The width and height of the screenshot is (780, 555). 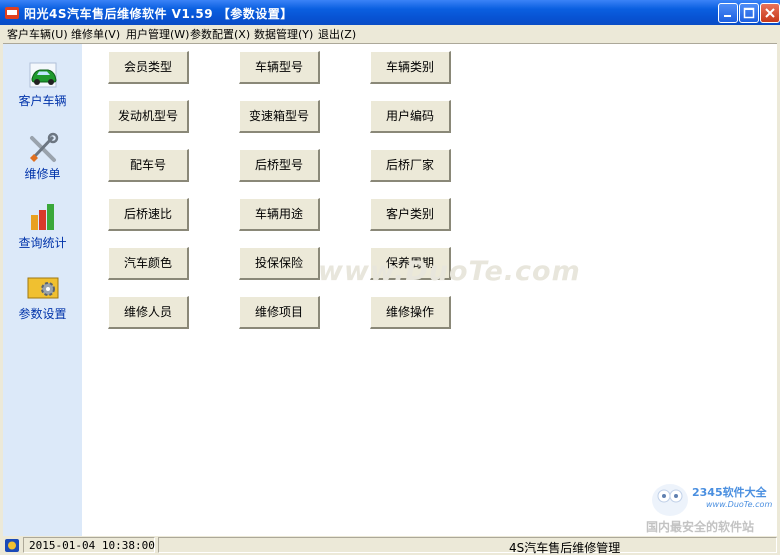 I want to click on maximize-icon, so click(x=749, y=13).